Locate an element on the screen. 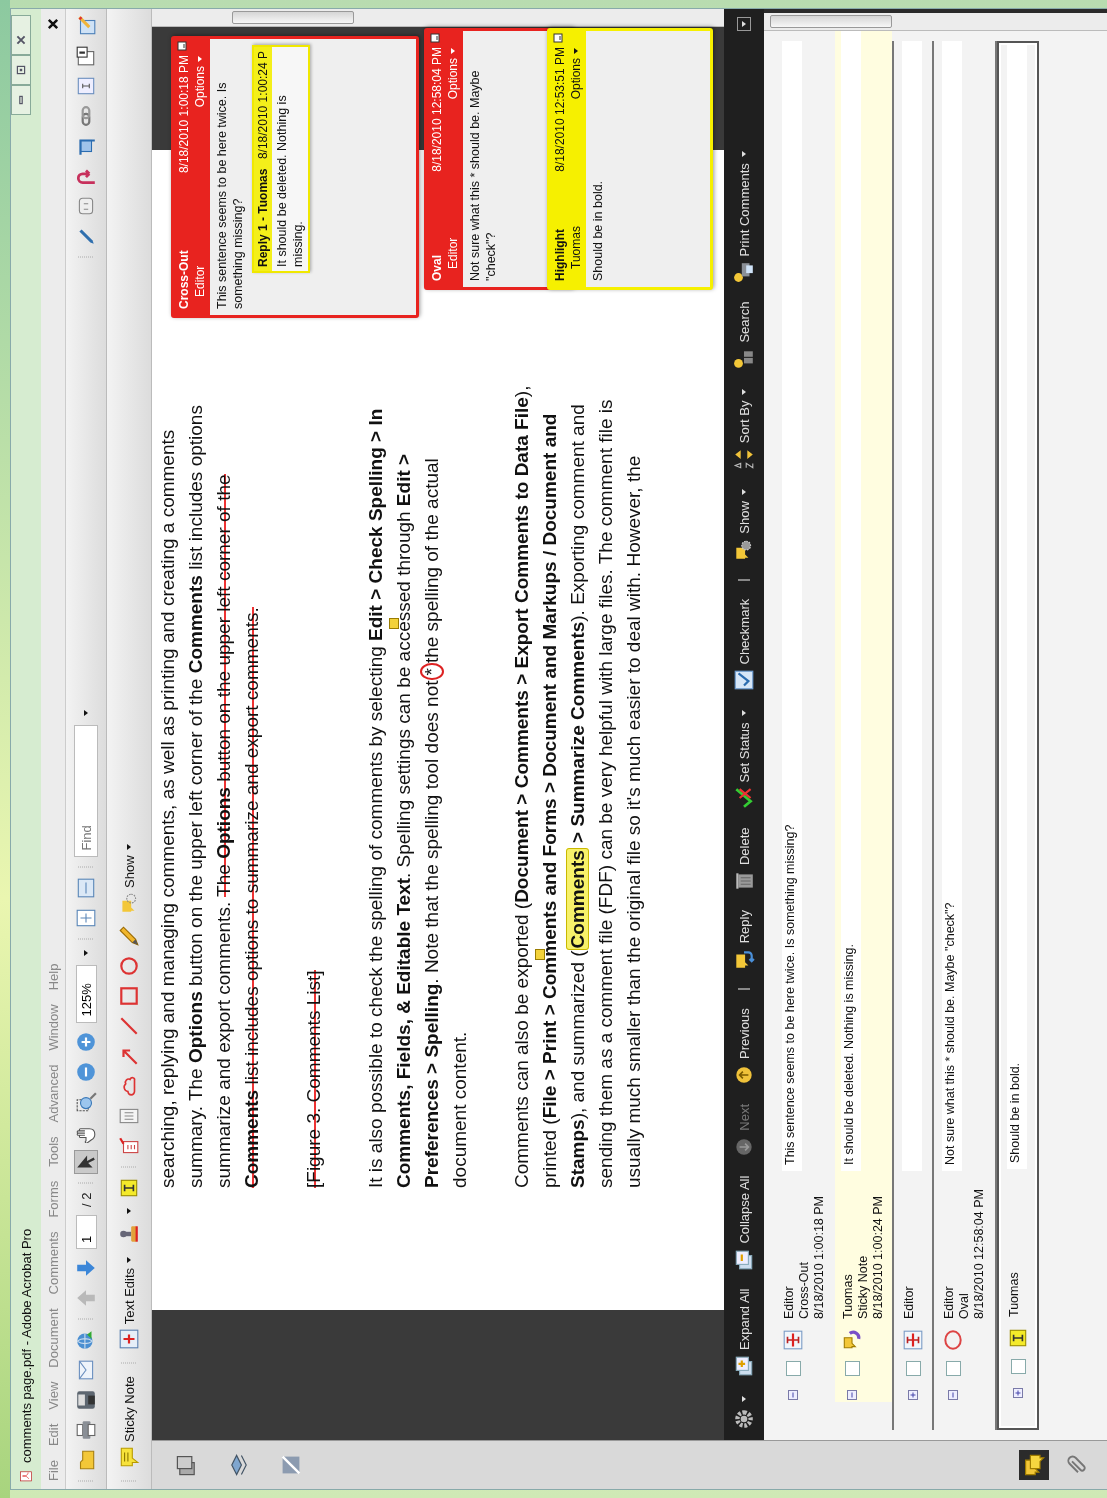 The image size is (1107, 1498). comment-text: This sentence seems to be here twice. Is something missing? is located at coordinates (230, 195).